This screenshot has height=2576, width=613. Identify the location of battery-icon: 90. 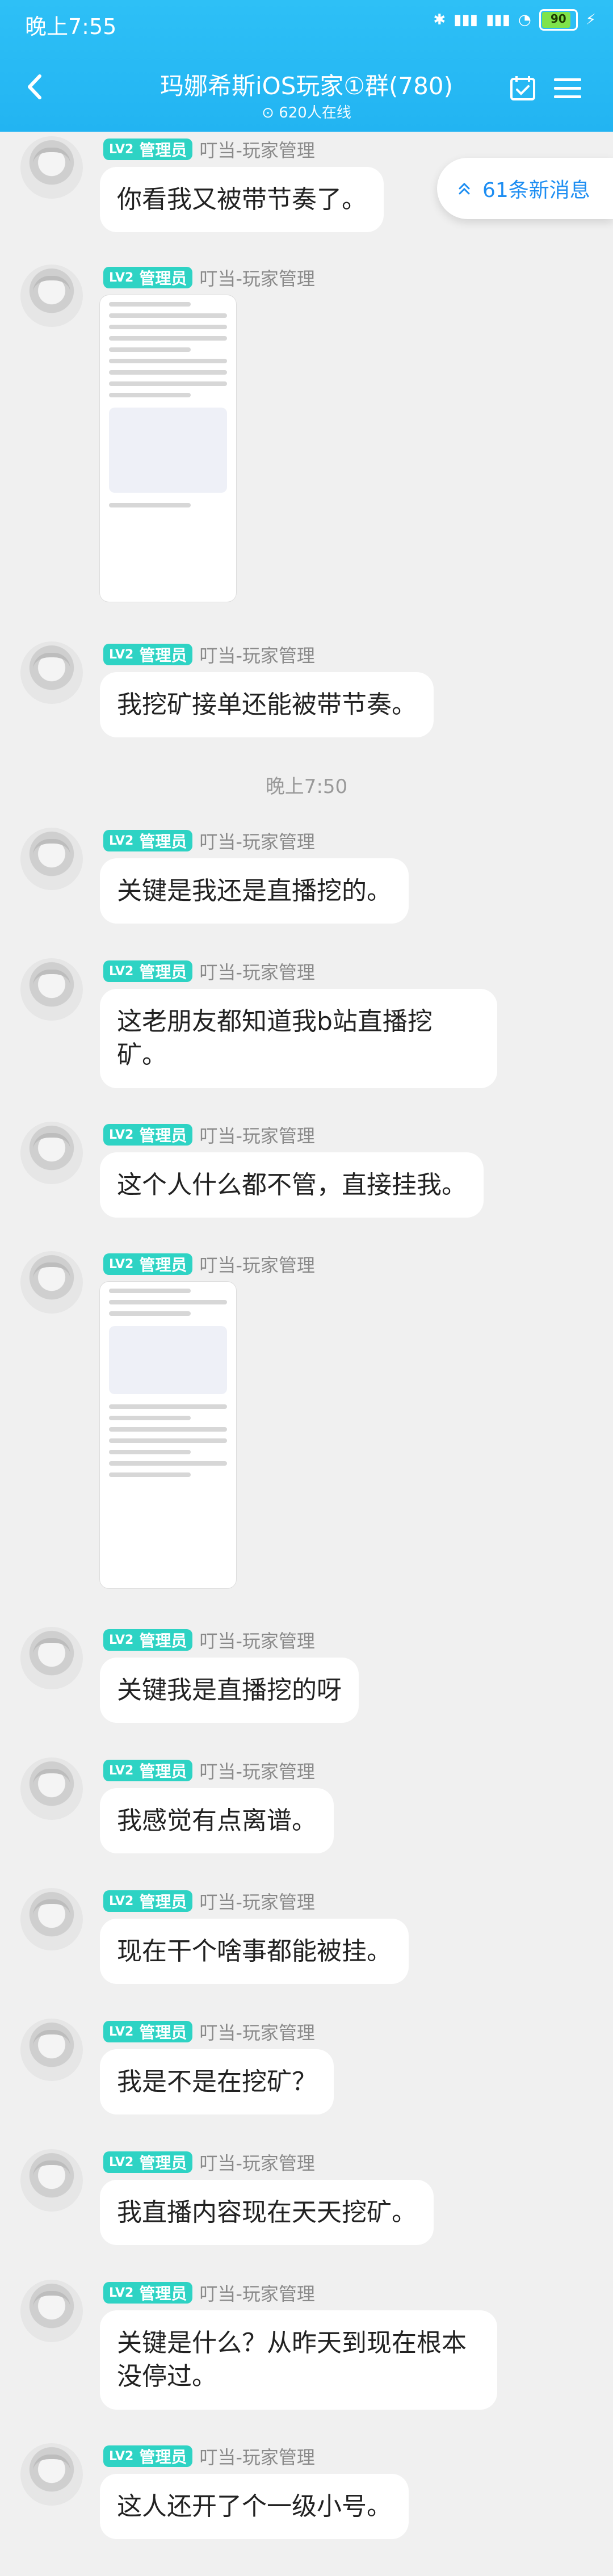
(558, 20).